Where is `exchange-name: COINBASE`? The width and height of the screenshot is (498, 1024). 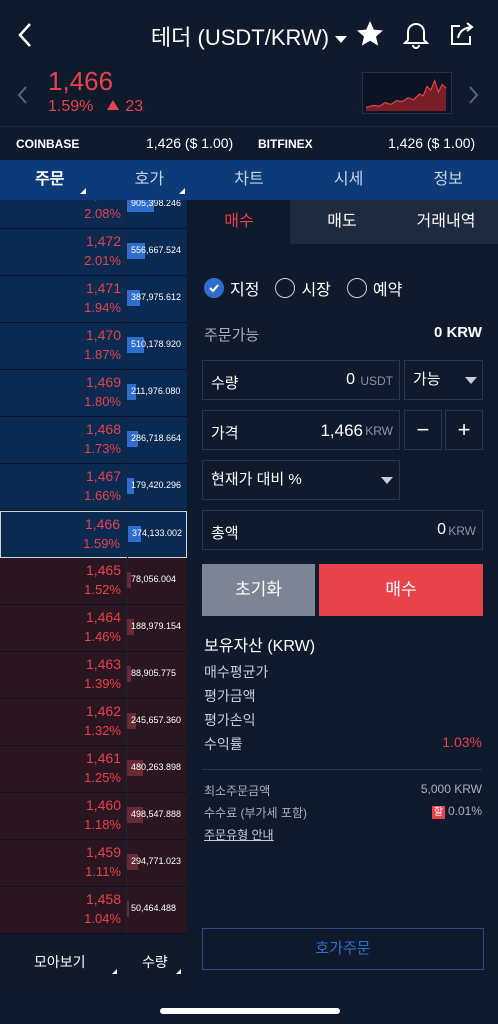 exchange-name: COINBASE is located at coordinates (48, 144).